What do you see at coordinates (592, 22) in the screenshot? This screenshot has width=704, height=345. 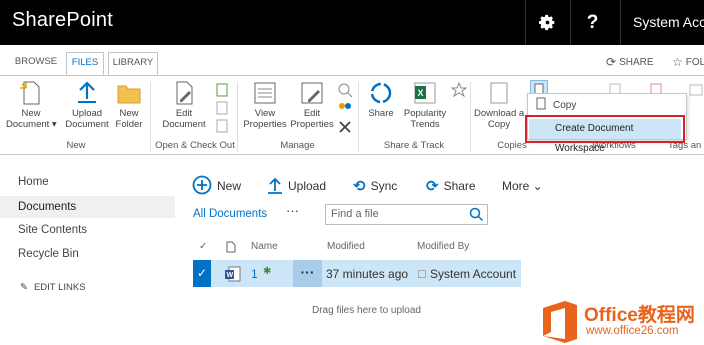 I see `help-icon: ?` at bounding box center [592, 22].